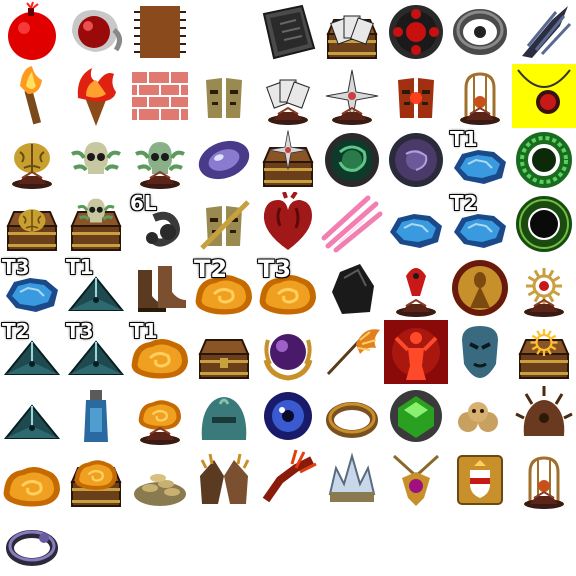  I want to click on brain-chest-icon, so click(32, 224).